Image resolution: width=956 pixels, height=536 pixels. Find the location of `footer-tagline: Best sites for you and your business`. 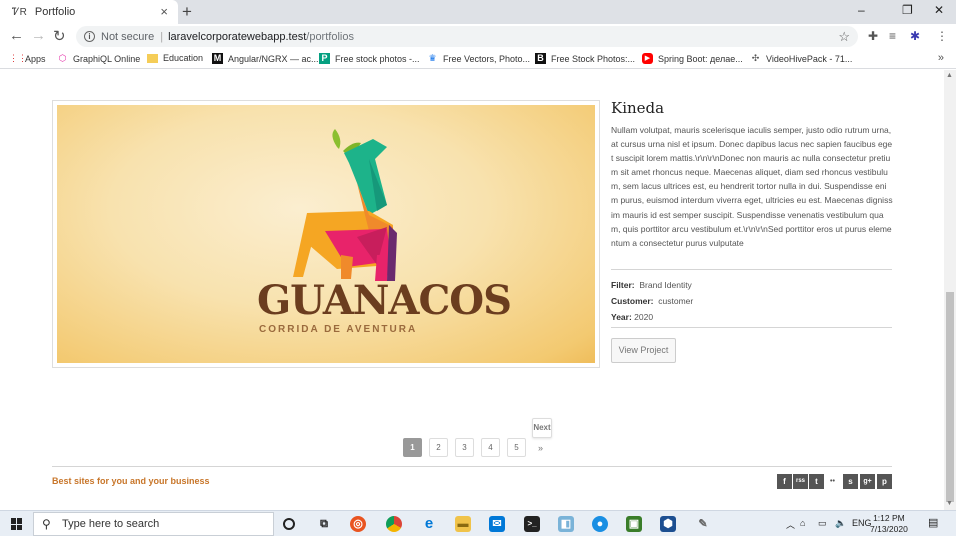

footer-tagline: Best sites for you and your business is located at coordinates (131, 481).